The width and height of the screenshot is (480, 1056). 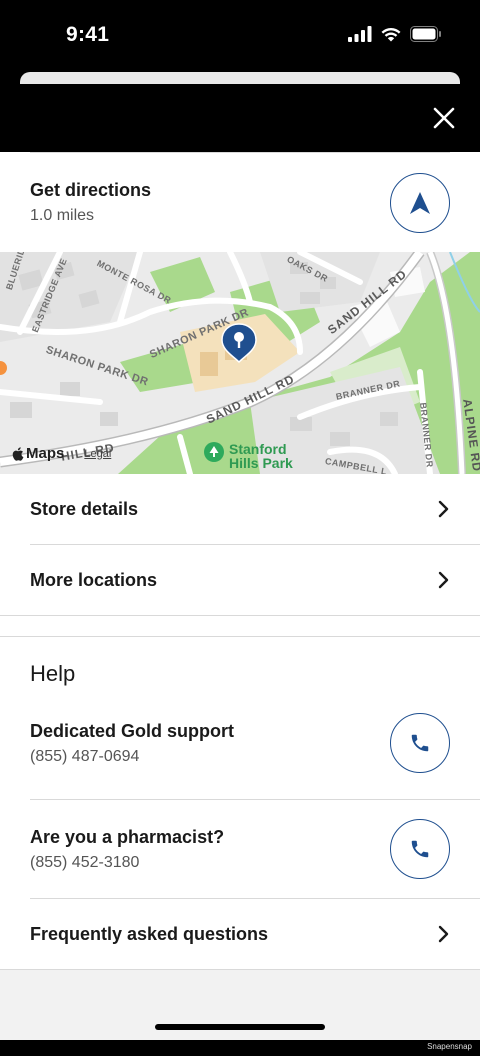 I want to click on pharmacist-title: Are you a pharmacist?, so click(x=127, y=836).